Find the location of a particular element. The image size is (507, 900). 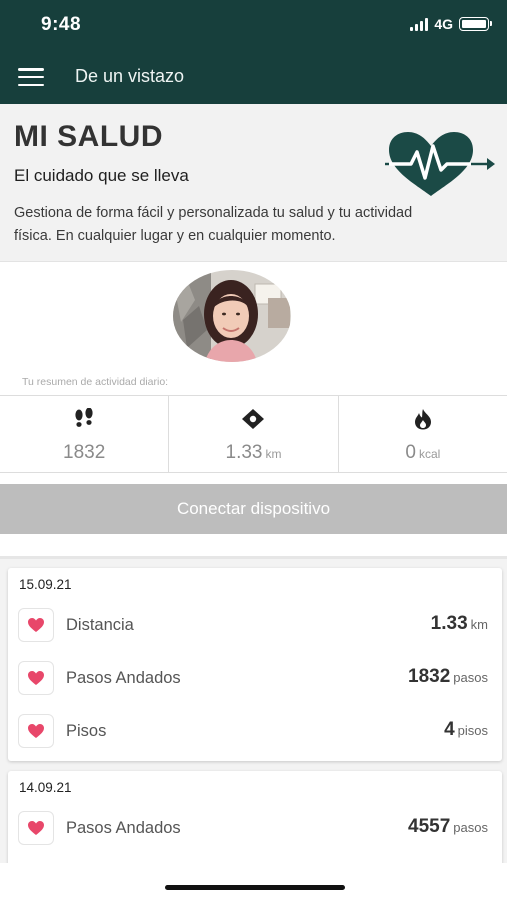

status-time: 9:48 is located at coordinates (61, 24).